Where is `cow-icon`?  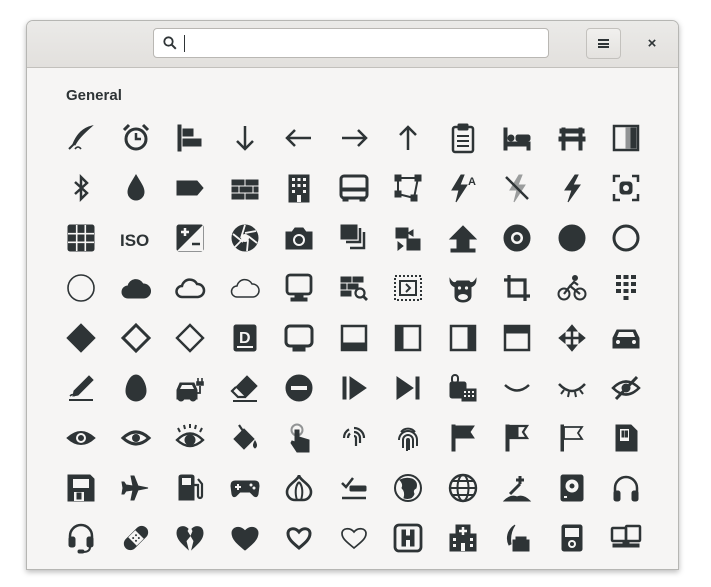 cow-icon is located at coordinates (463, 288).